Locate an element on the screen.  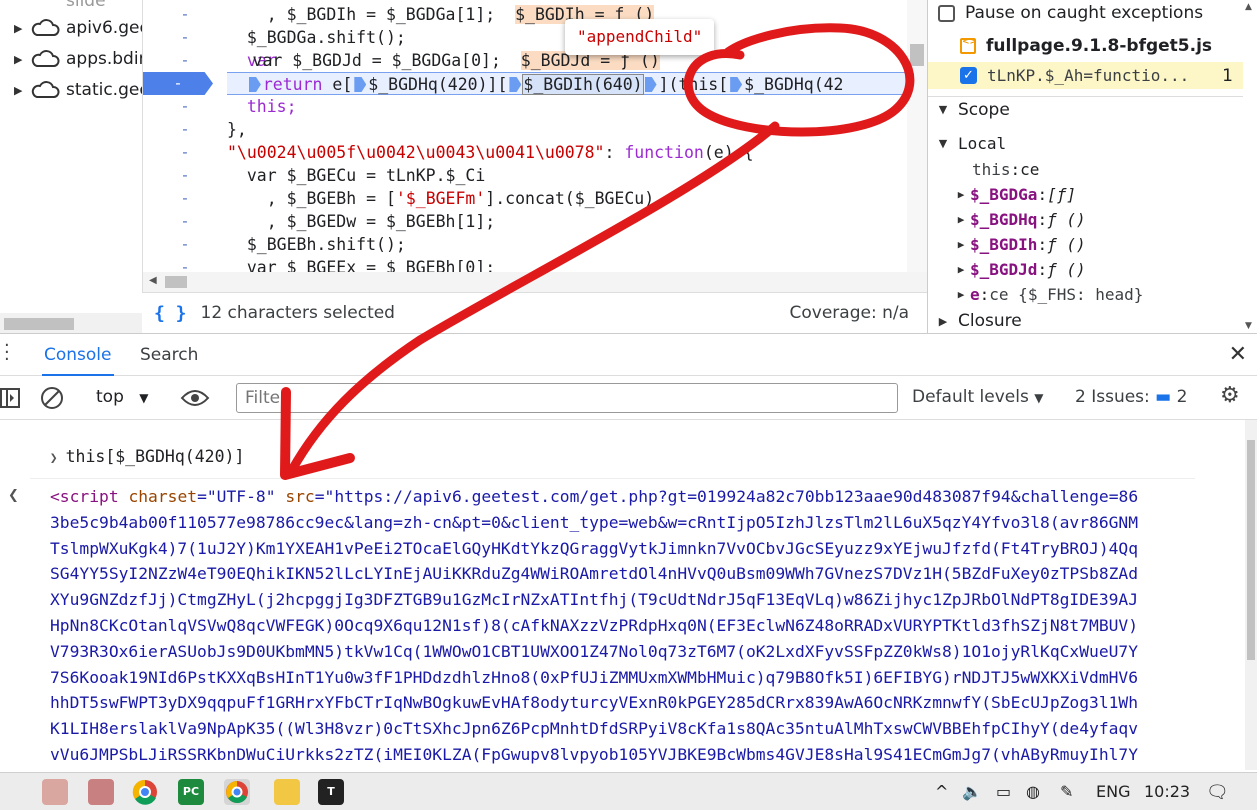
tree-item-slide: slide is located at coordinates (60, 7).